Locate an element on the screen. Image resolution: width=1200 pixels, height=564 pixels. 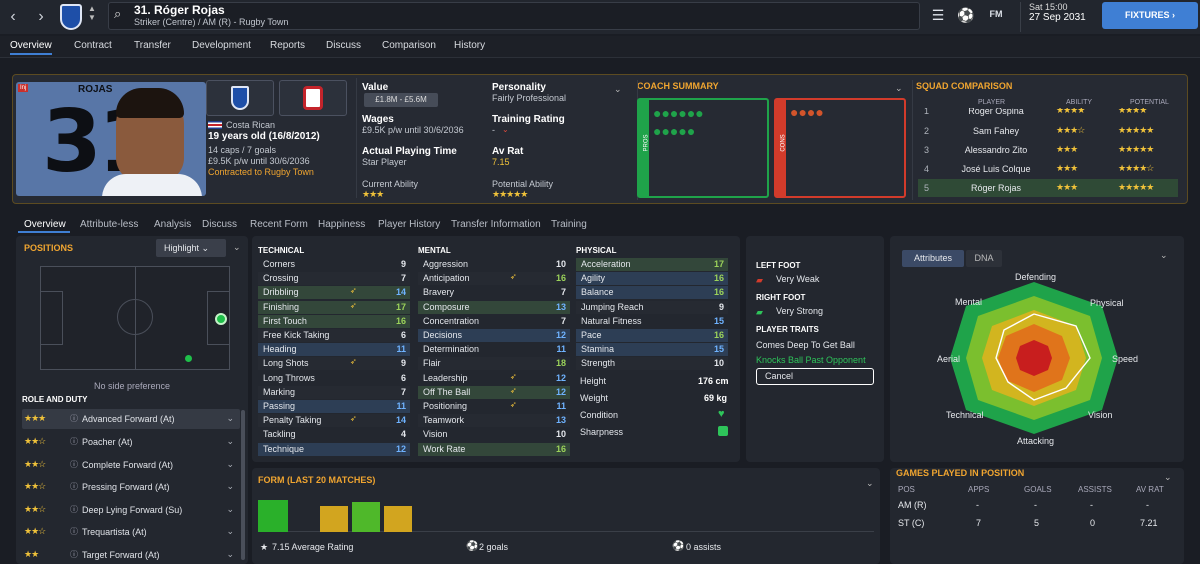
tab-player-history: Player History is located at coordinates (409, 224).